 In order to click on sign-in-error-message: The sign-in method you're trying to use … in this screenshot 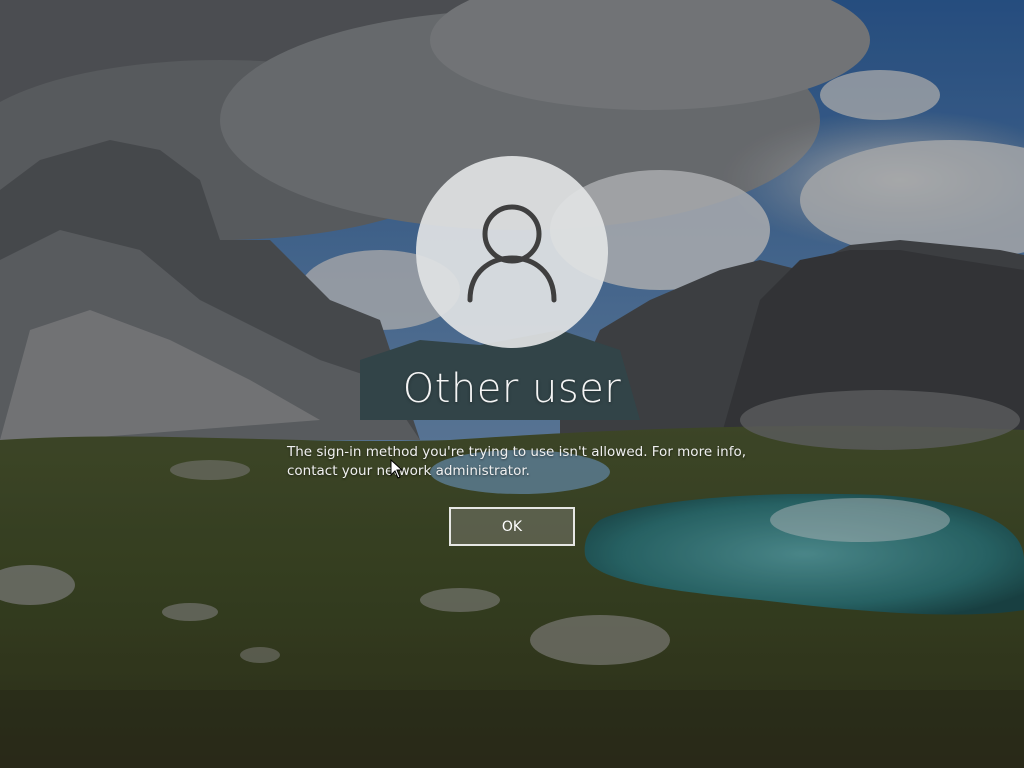, I will do `click(517, 461)`.